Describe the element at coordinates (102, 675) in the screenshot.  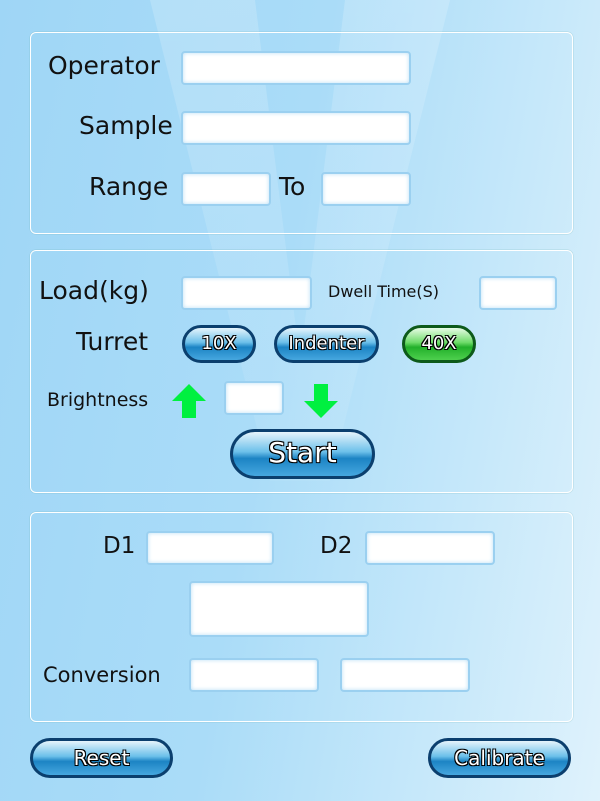
I see `conversion-label: Conversion` at that location.